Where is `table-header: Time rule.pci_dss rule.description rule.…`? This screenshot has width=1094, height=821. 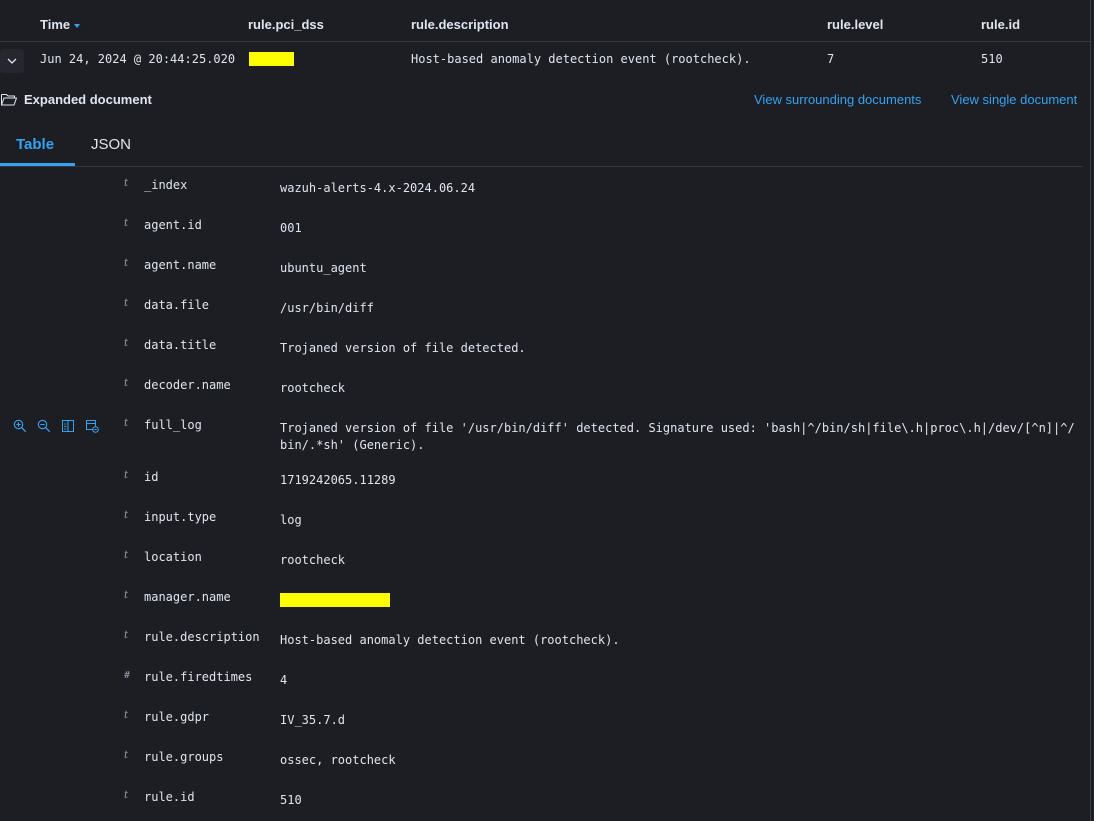
table-header: Time rule.pci_dss rule.description rule.… is located at coordinates (545, 21).